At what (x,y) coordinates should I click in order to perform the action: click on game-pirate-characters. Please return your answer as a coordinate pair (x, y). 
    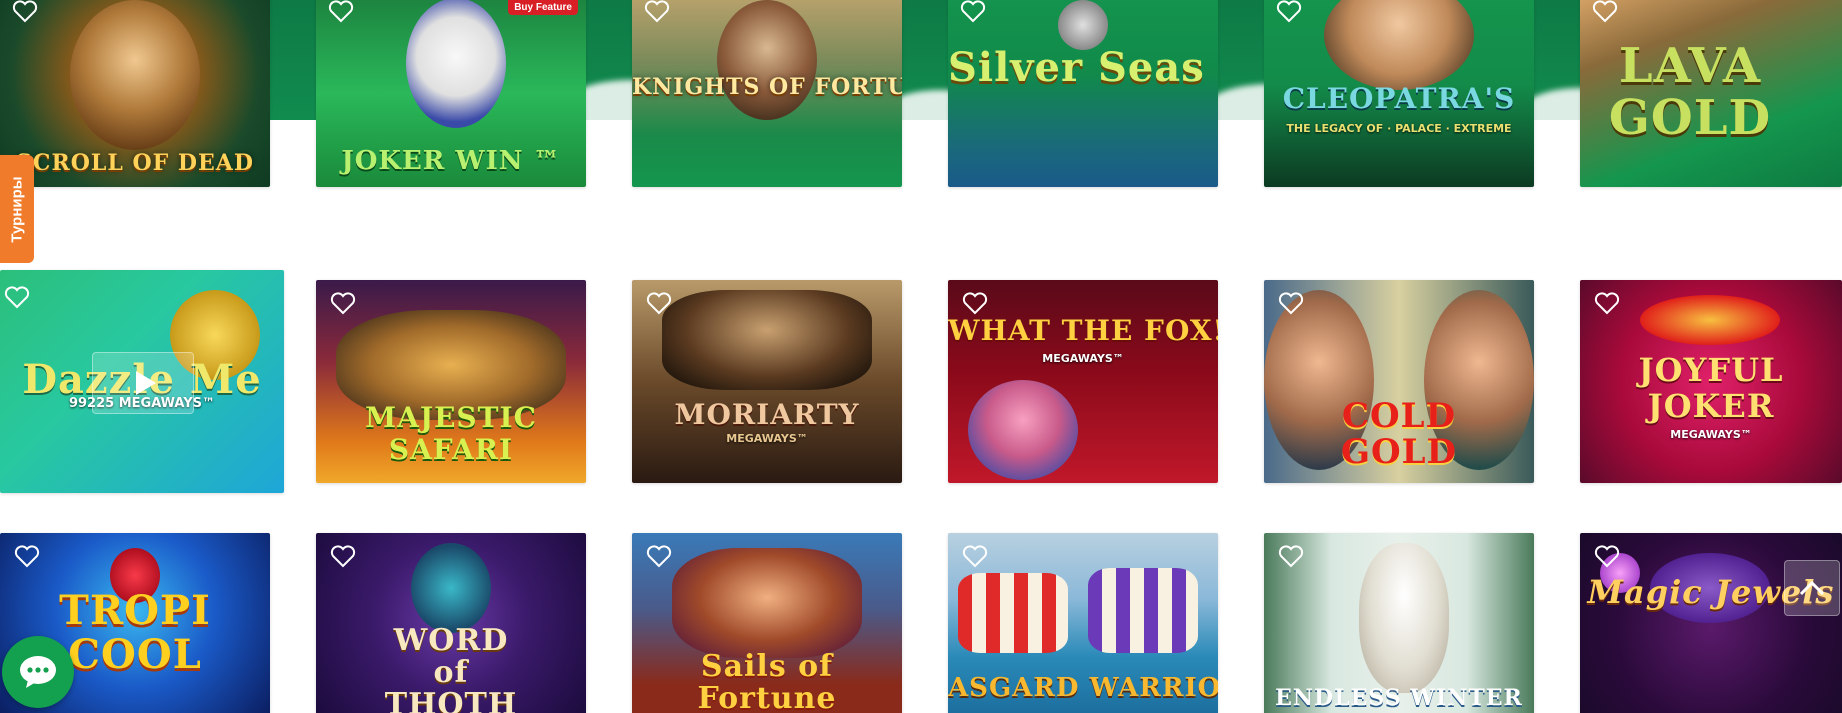
    Looking at the image, I should click on (767, 603).